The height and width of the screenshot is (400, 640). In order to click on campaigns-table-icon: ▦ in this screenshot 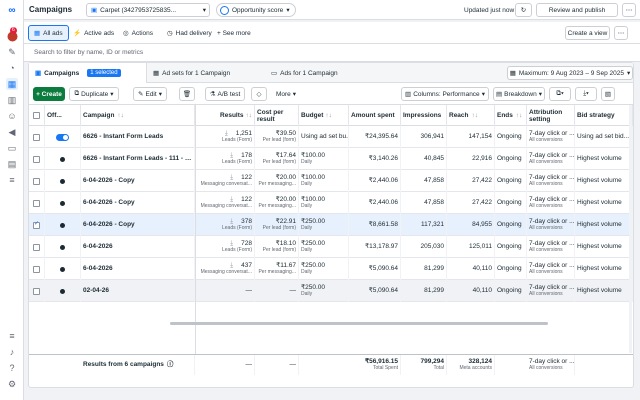, I will do `click(12, 84)`.